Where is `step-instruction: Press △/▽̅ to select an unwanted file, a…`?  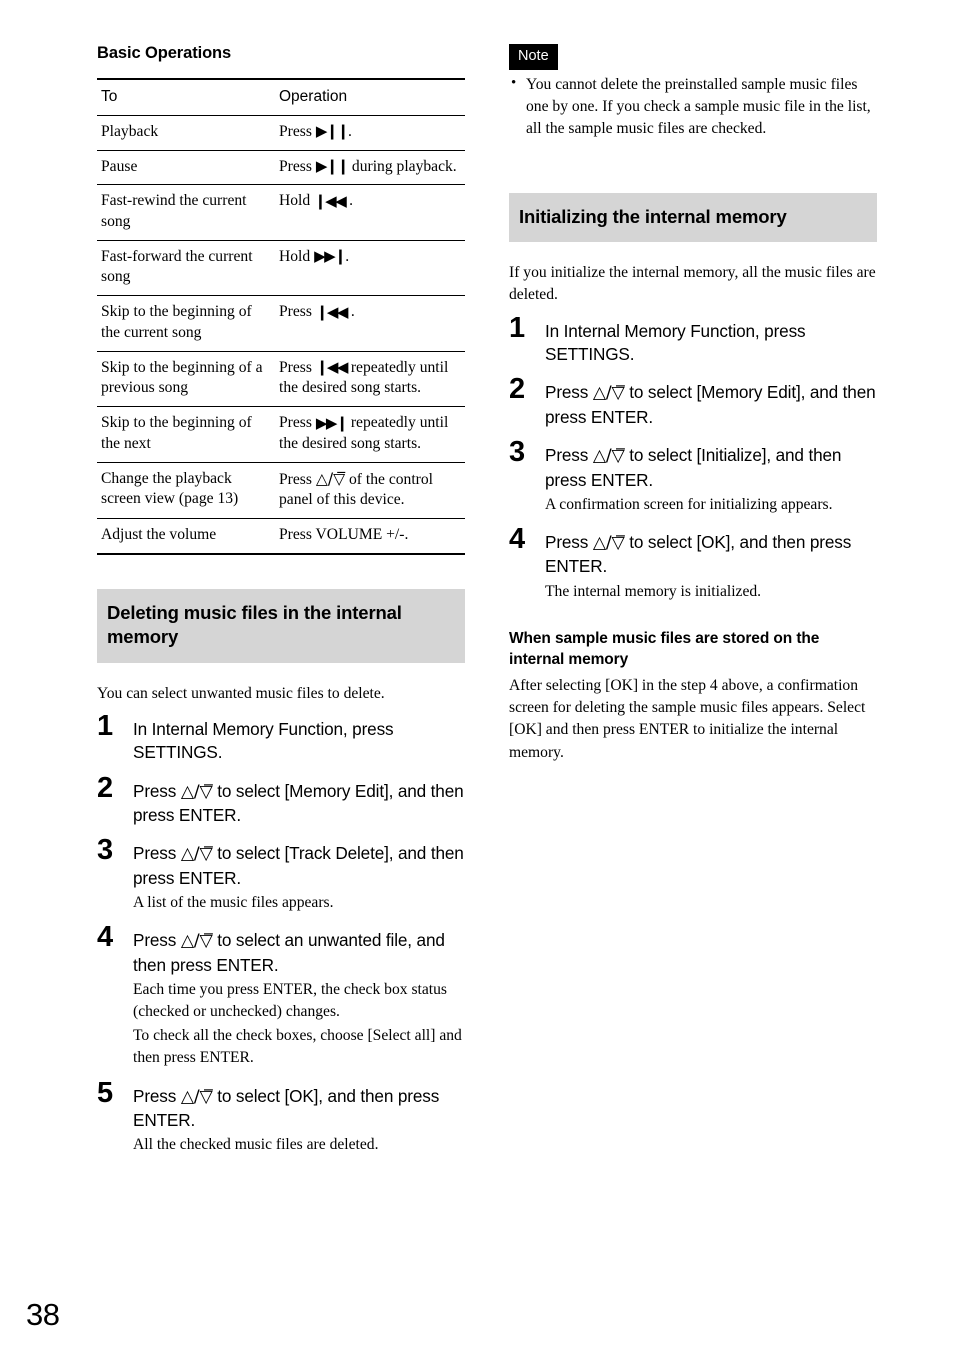 step-instruction: Press △/▽̅ to select an unwanted file, a… is located at coordinates (289, 952).